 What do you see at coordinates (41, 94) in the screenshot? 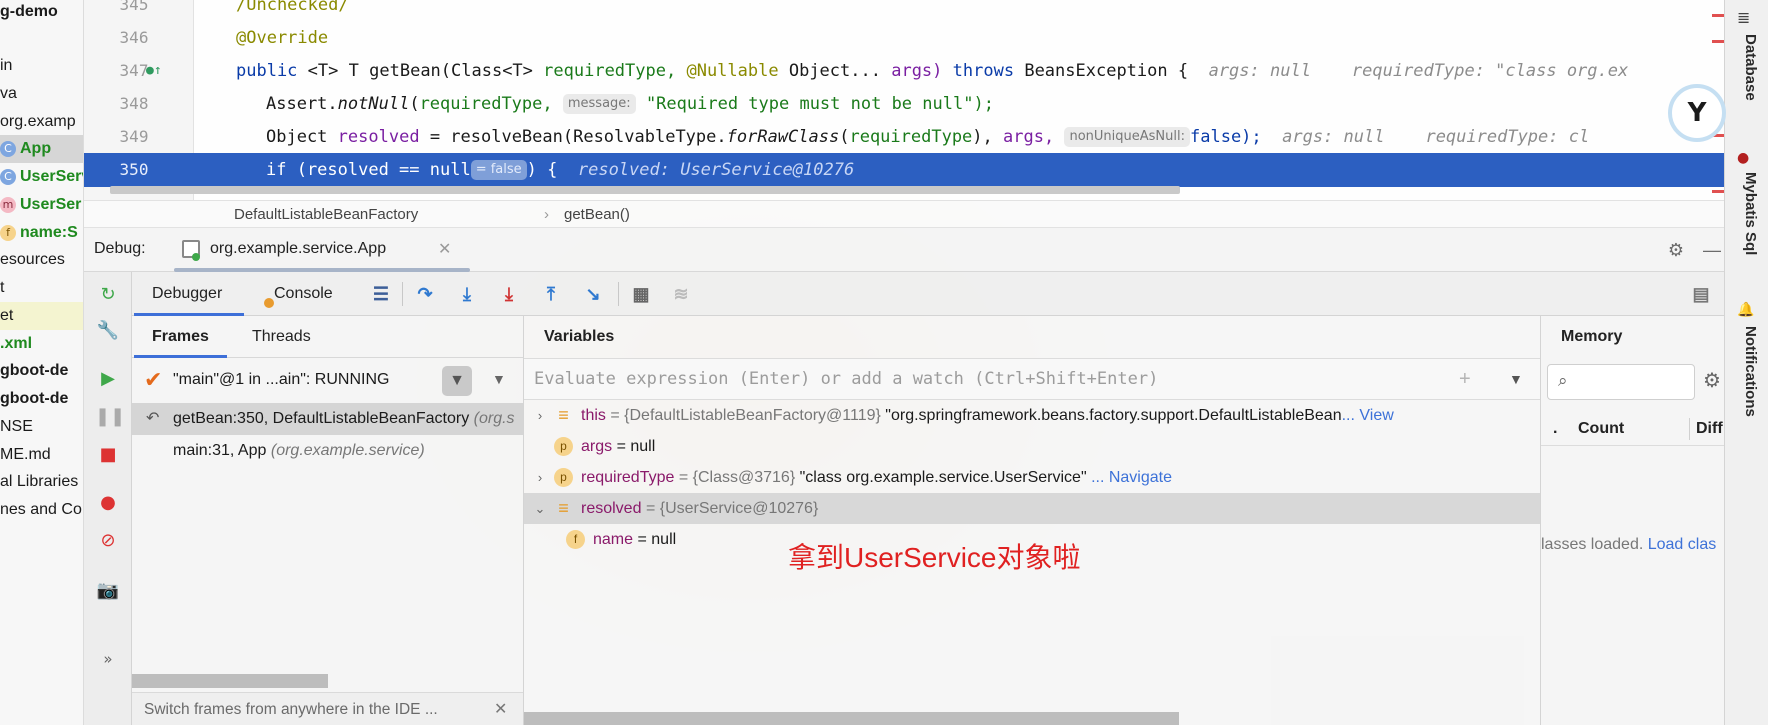
I see `tree-item-java: va` at bounding box center [41, 94].